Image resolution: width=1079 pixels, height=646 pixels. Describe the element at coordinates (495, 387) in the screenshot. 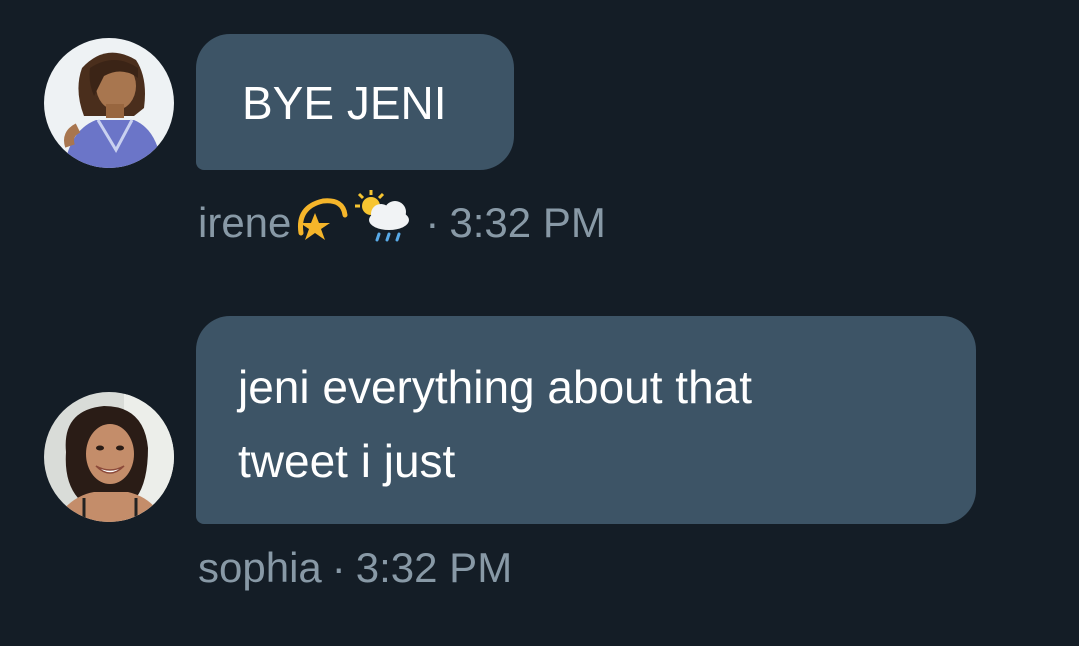

I see `message-text-line-1: jeni everything about that` at that location.